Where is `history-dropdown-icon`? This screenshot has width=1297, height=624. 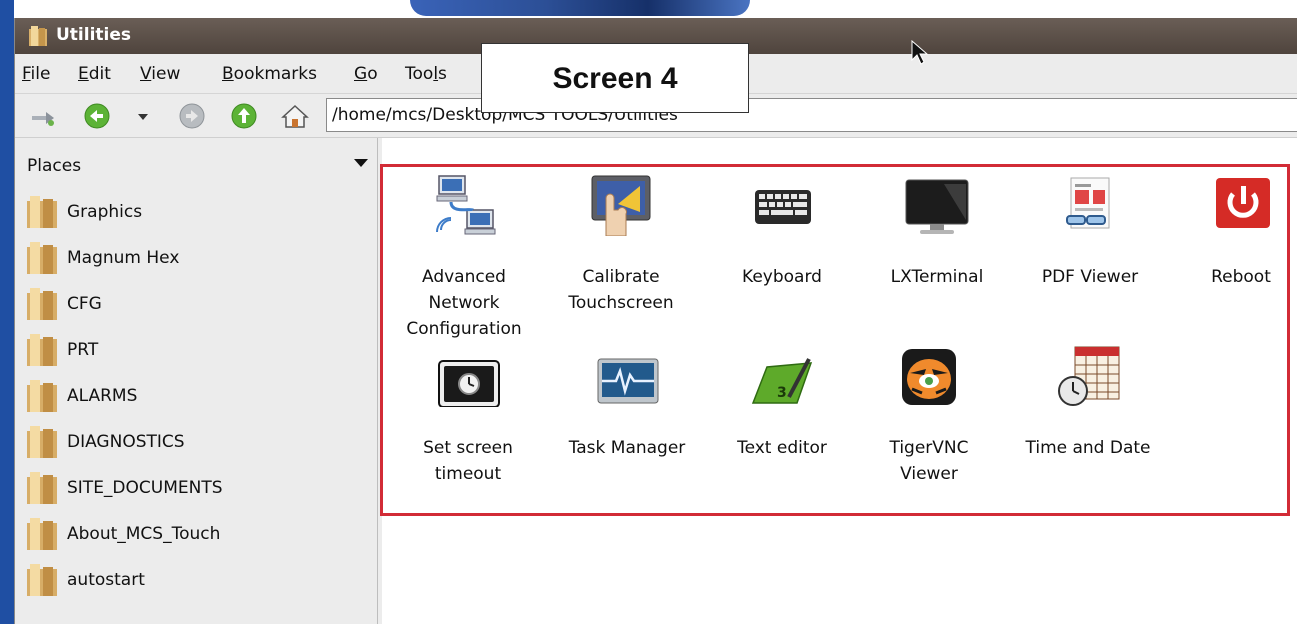 history-dropdown-icon is located at coordinates (143, 116).